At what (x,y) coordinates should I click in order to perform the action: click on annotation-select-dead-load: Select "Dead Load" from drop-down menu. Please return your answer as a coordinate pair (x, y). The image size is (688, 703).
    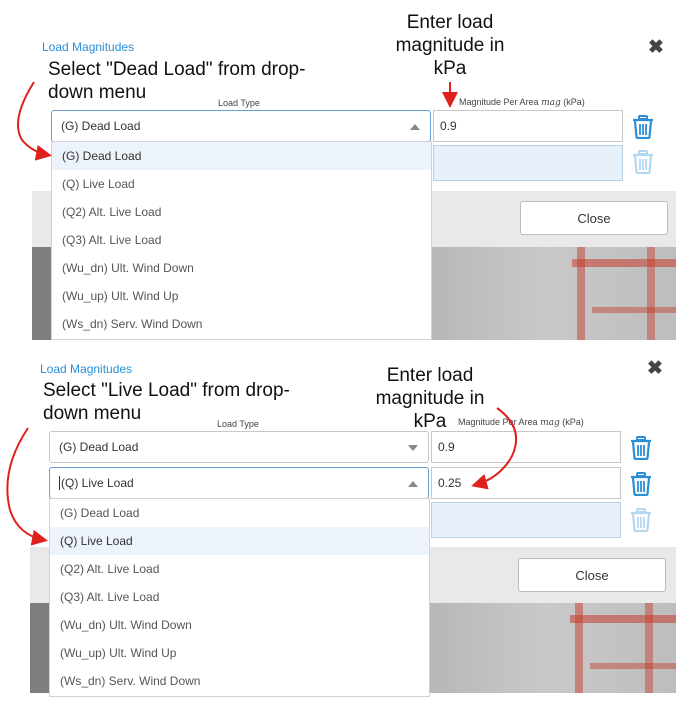
    Looking at the image, I should click on (177, 81).